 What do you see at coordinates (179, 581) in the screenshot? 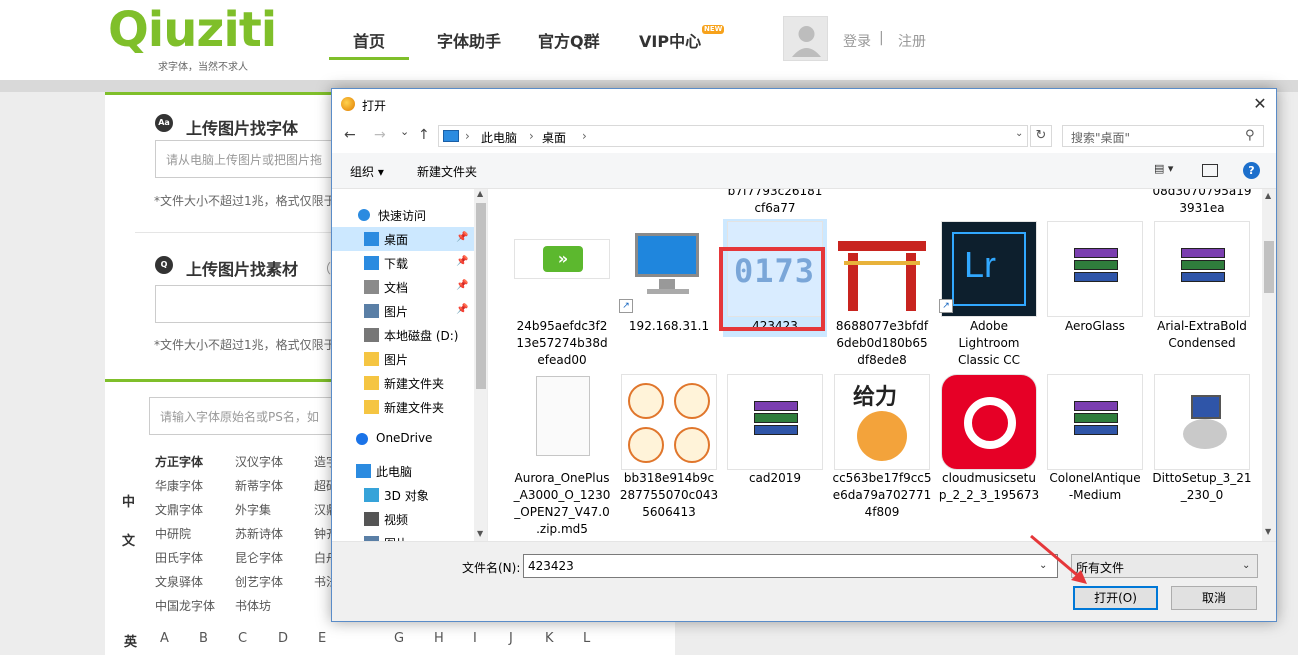
I see `font-category-link: 文泉驿体` at bounding box center [179, 581].